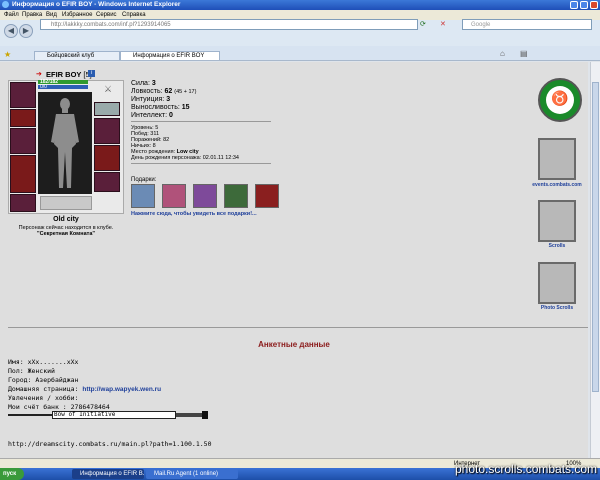  I want to click on scrolls-link: Scrolls, so click(557, 246).